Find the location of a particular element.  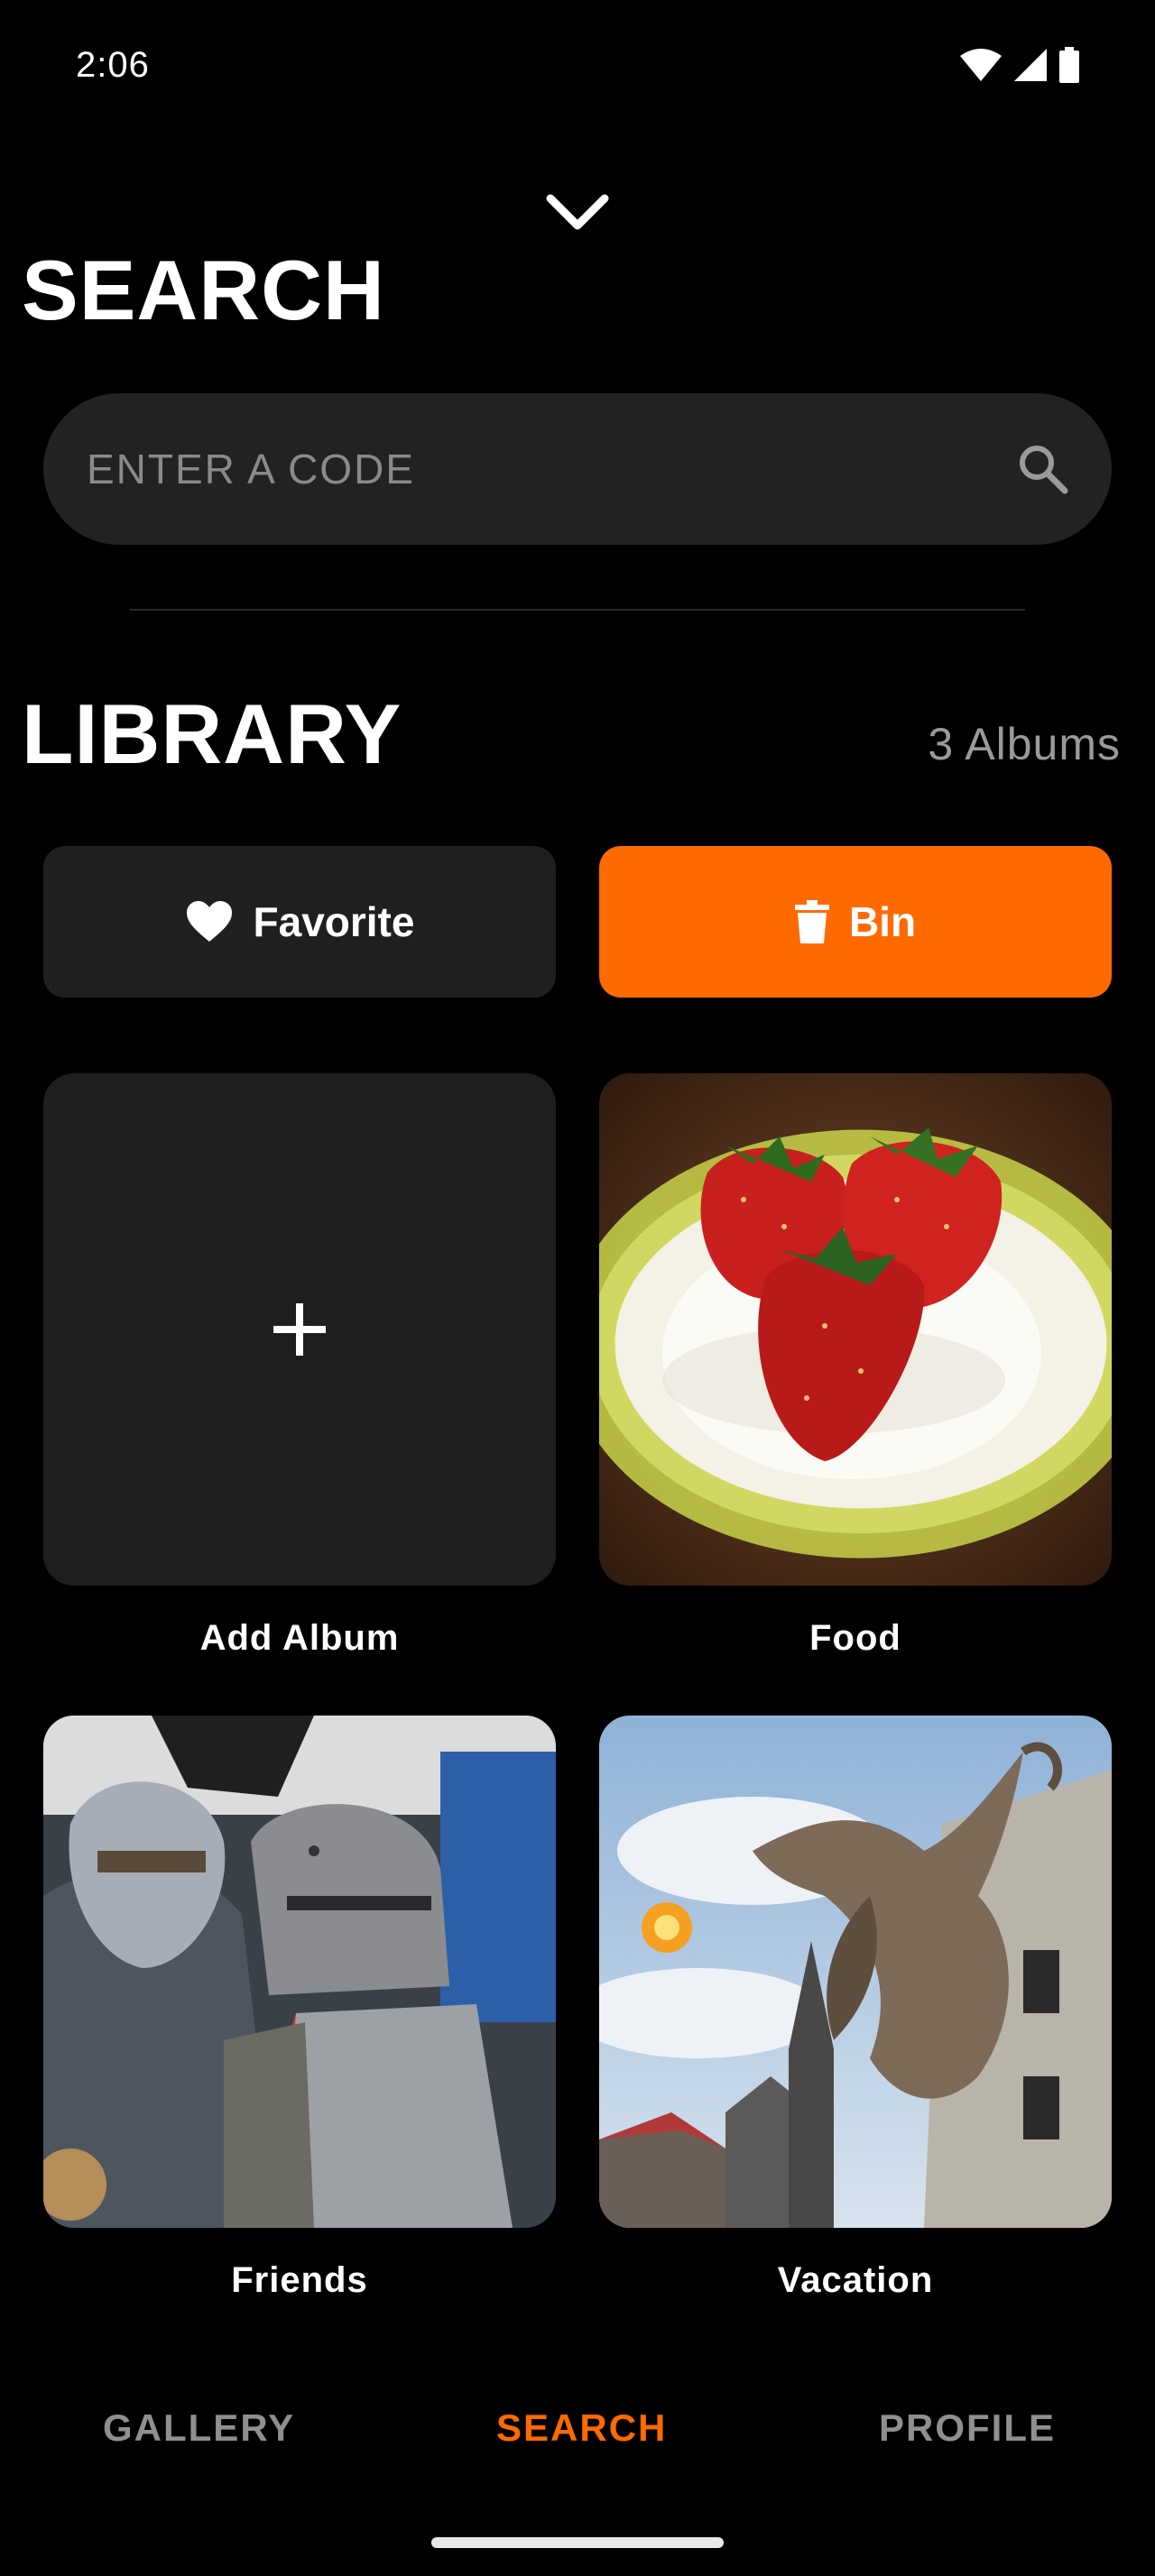

album-vacation is located at coordinates (855, 1972).